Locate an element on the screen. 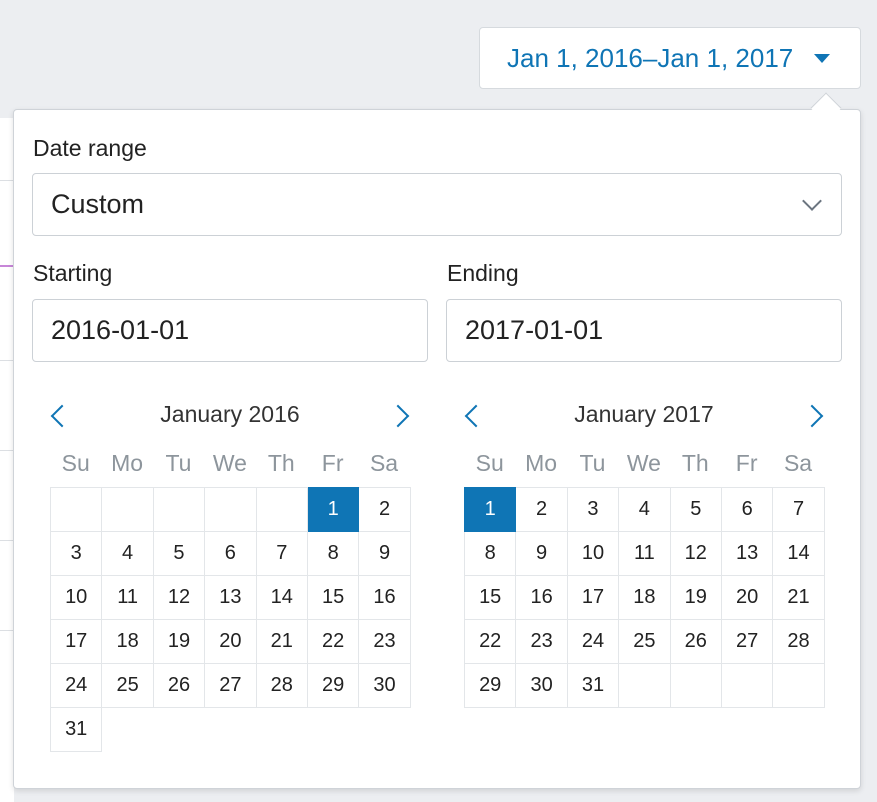 Image resolution: width=877 pixels, height=802 pixels. calendar-week-row: 22 23 24 25 26 27 28 is located at coordinates (644, 641).